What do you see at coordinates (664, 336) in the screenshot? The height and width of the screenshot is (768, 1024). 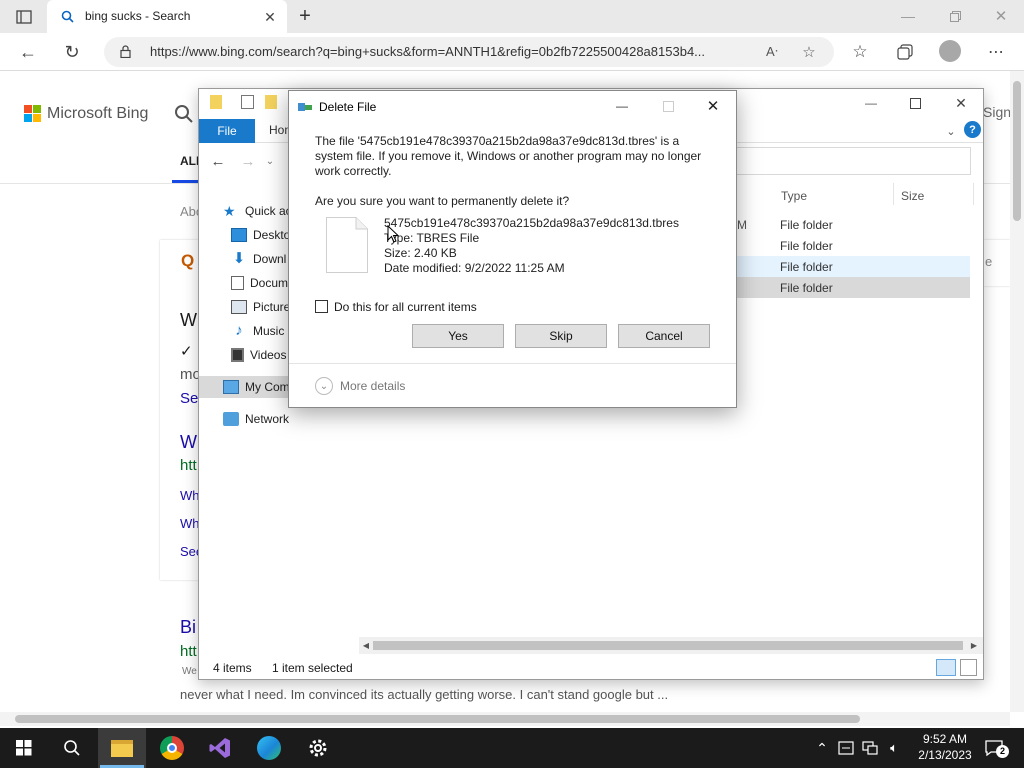 I see `cancel-button: Cancel` at bounding box center [664, 336].